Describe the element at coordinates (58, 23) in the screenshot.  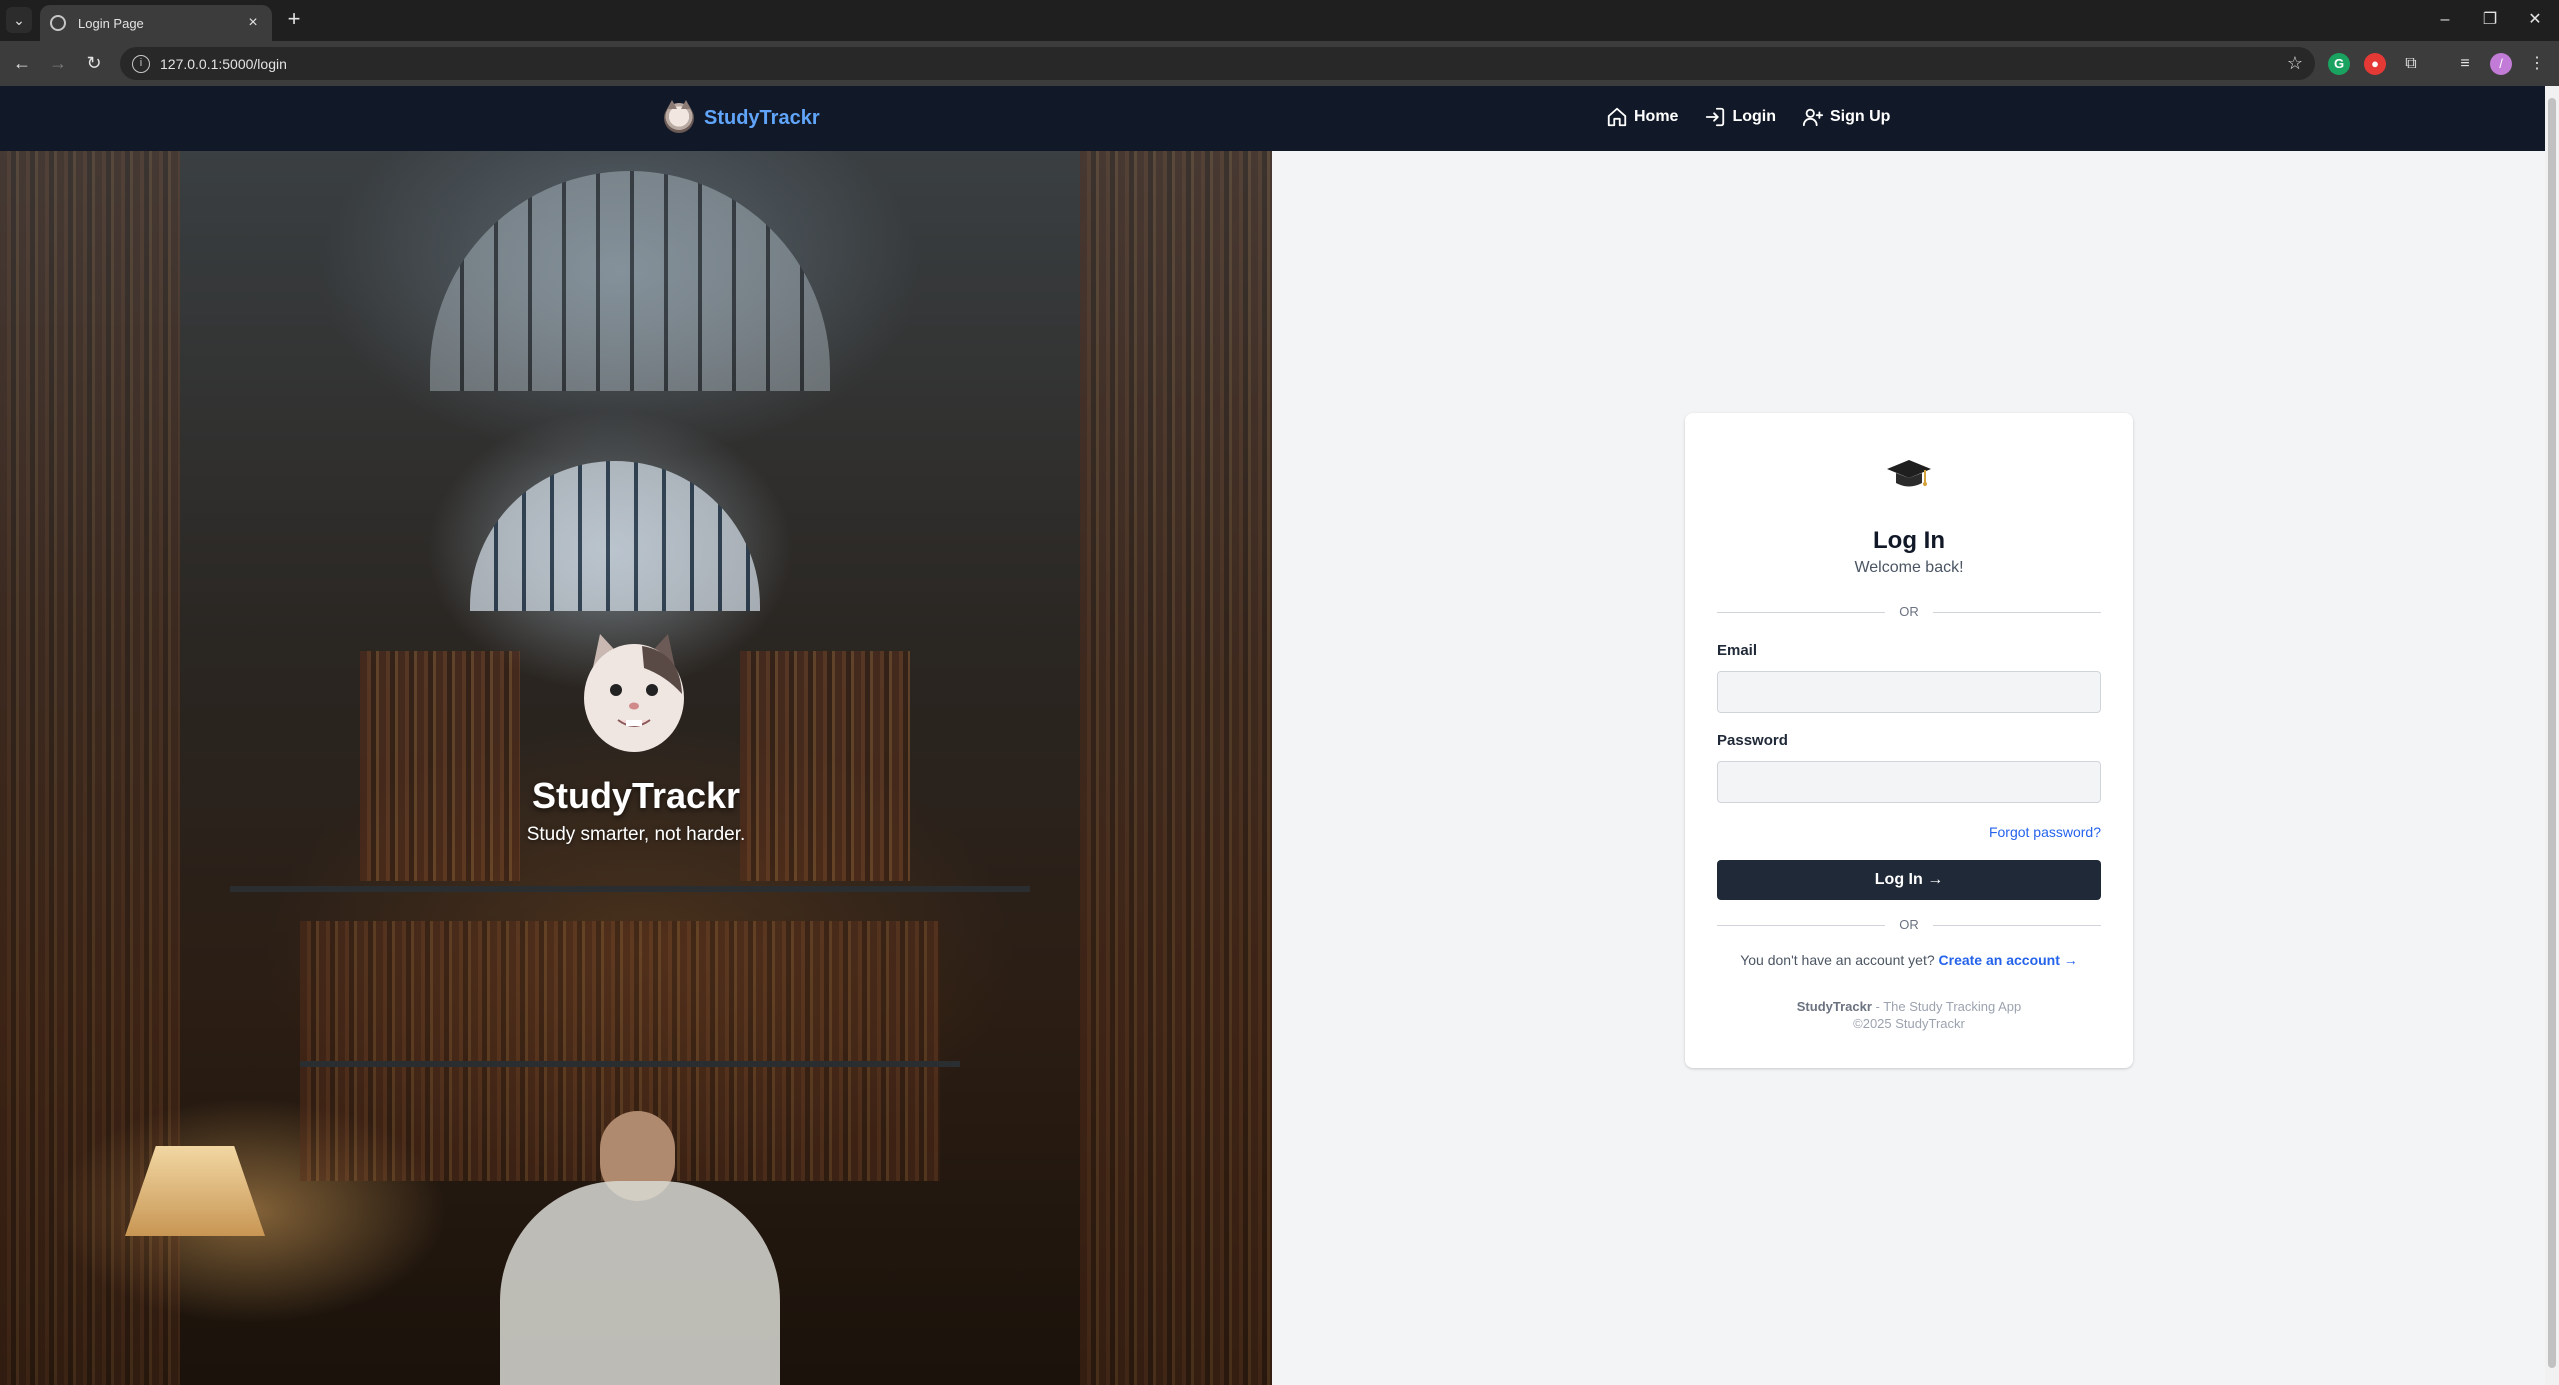
I see `globe-icon` at that location.